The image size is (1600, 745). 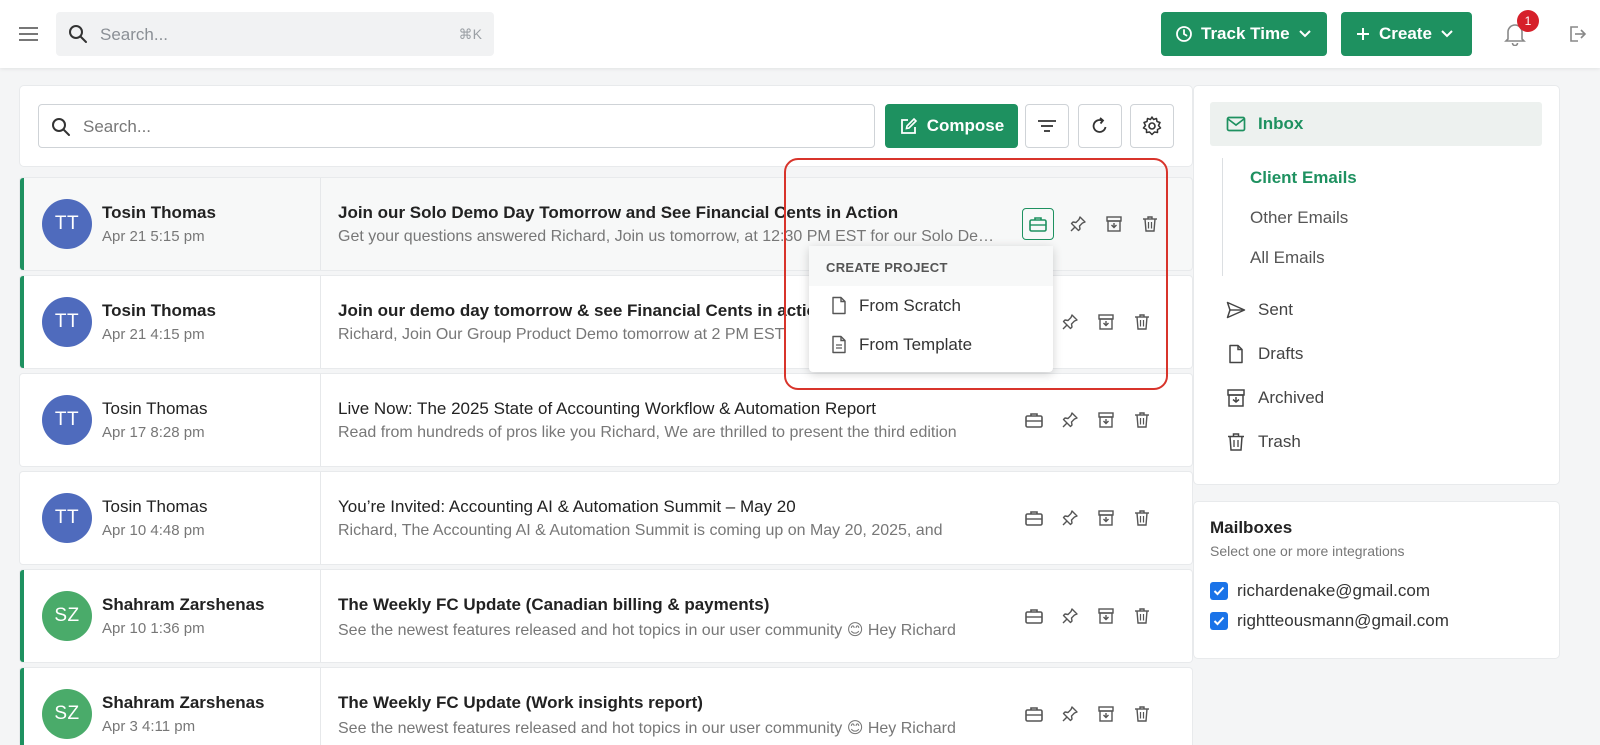 I want to click on sidebar-item-archived: Archived, so click(x=1275, y=398).